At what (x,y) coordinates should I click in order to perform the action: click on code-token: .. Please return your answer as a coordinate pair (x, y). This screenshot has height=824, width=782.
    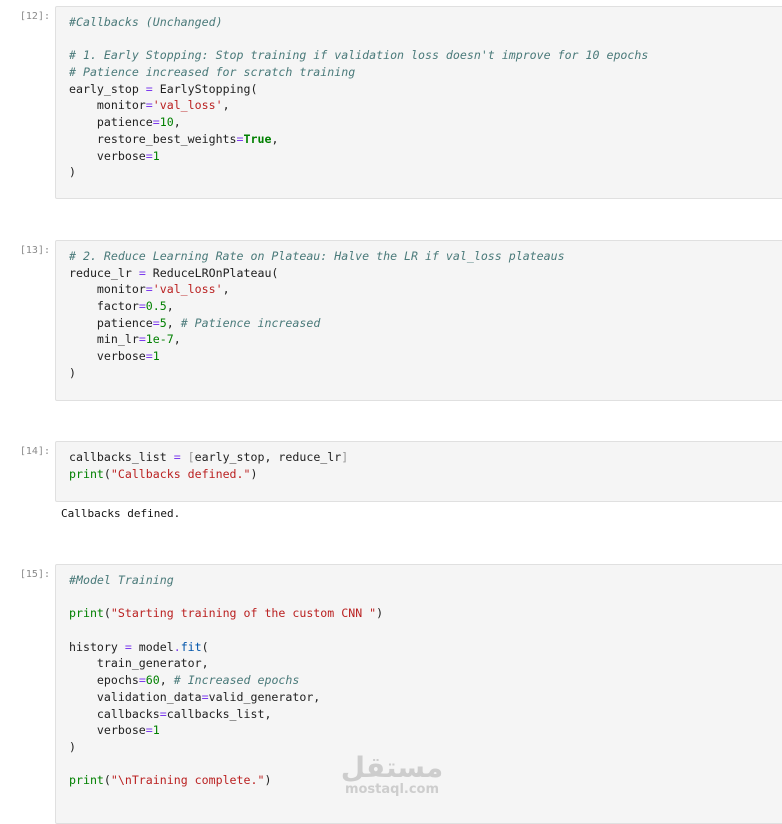
    Looking at the image, I should click on (177, 646).